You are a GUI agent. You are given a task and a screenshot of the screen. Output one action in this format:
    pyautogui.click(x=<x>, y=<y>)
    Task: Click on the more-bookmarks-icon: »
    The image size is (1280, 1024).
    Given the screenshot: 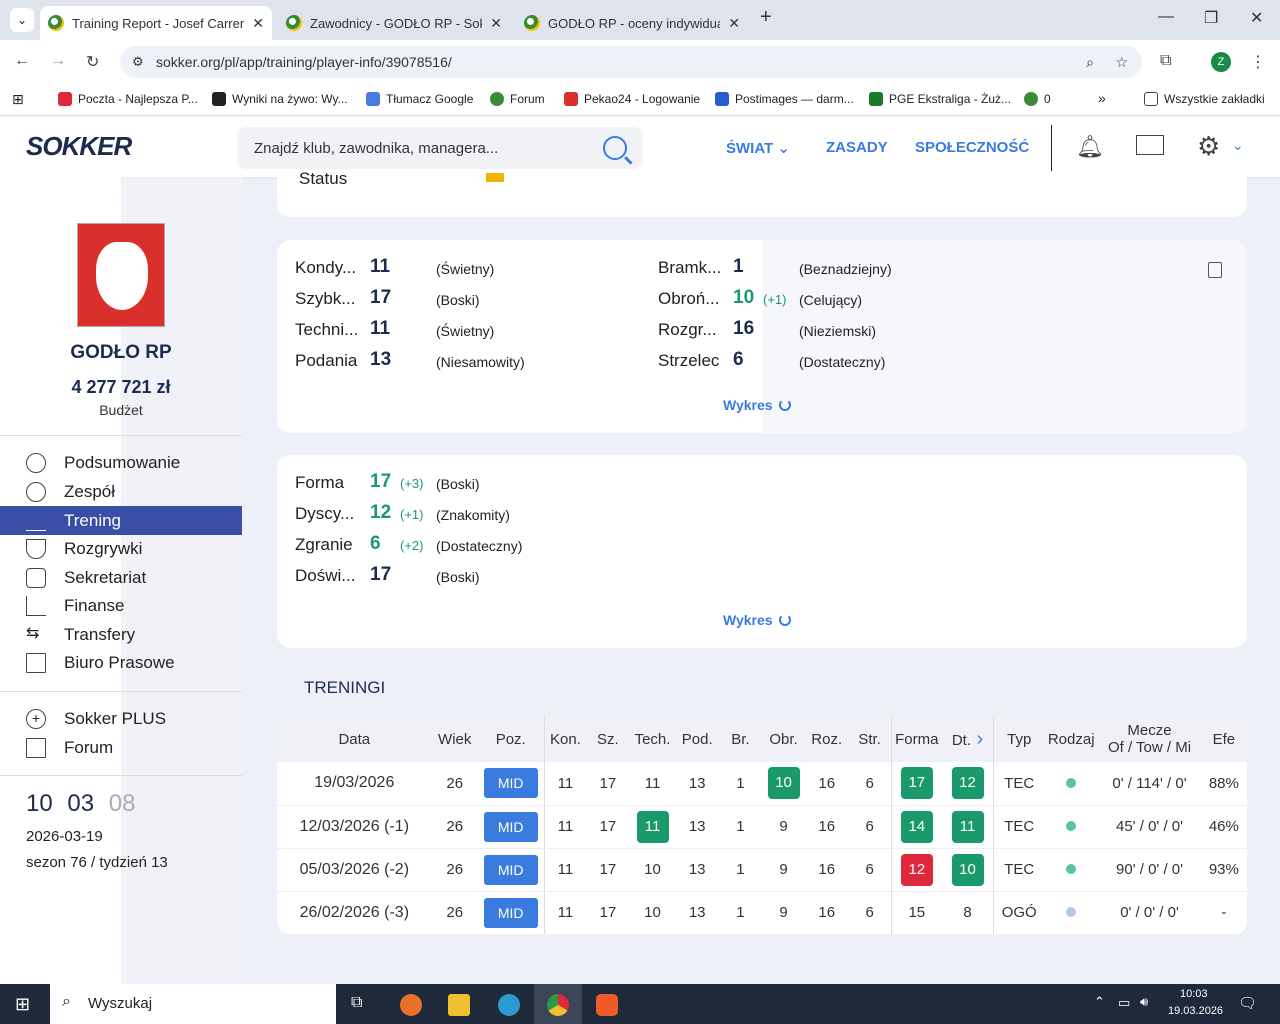 What is the action you would take?
    pyautogui.click(x=1102, y=98)
    